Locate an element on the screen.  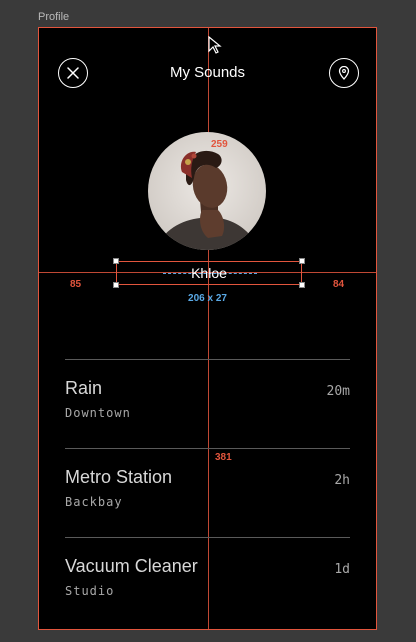
map-pin-icon is located at coordinates (344, 73).